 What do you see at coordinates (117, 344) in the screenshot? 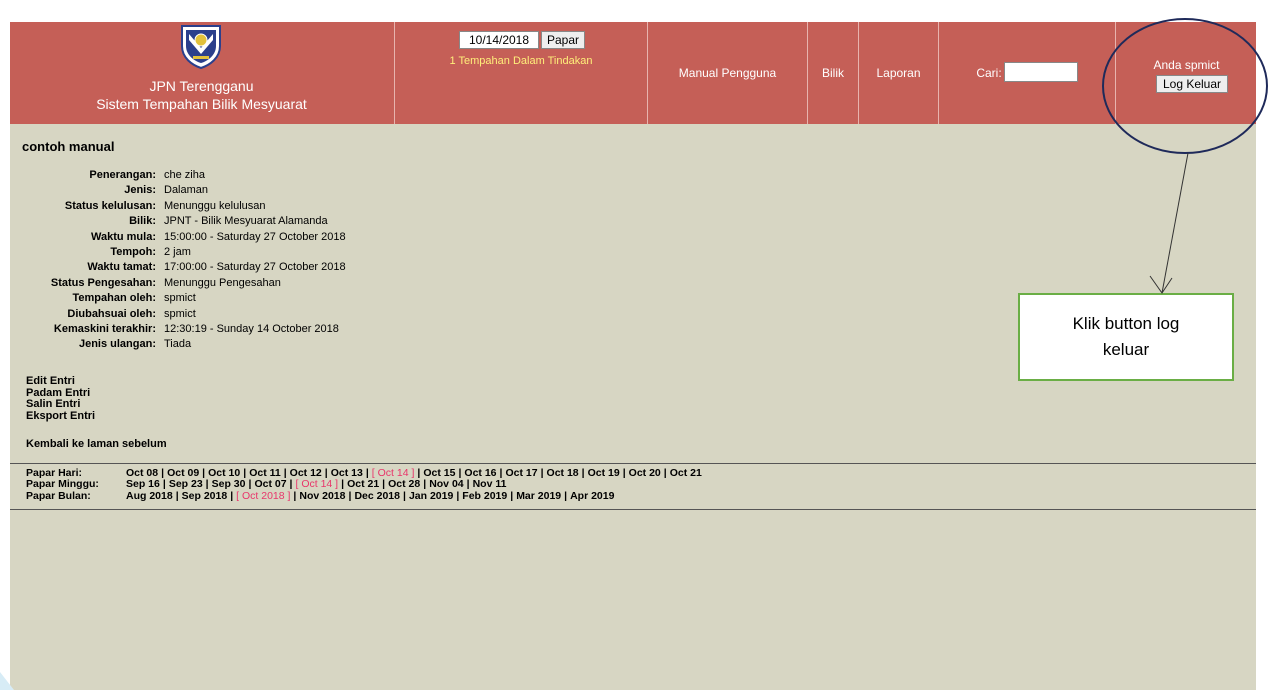
I see `detail-label: Jenis ulangan:` at bounding box center [117, 344].